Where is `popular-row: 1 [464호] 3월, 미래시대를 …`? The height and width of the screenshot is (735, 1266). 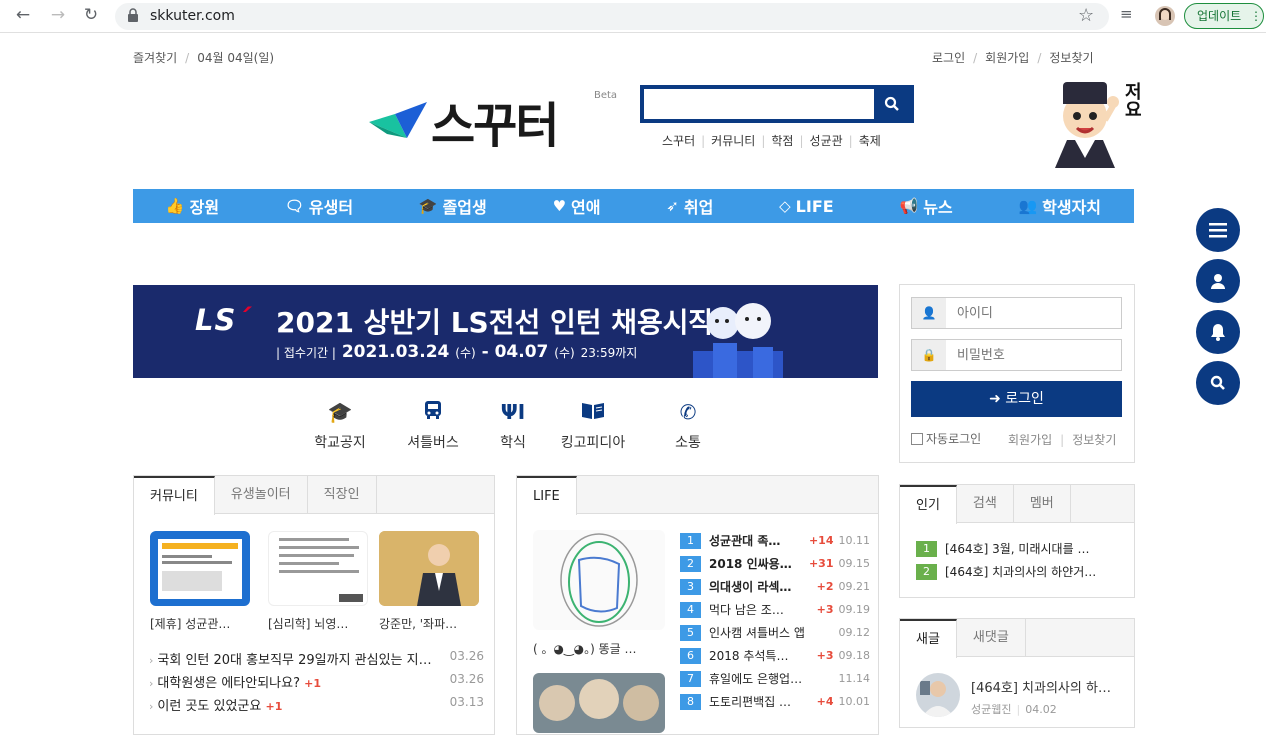 popular-row: 1 [464호] 3월, 미래시대를 … is located at coordinates (1021, 548).